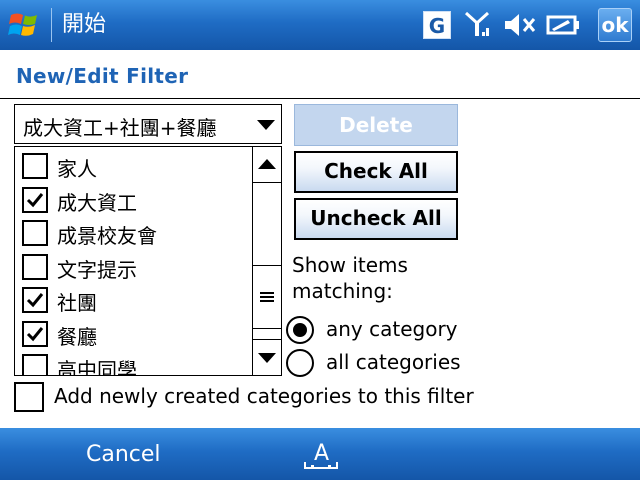 The height and width of the screenshot is (480, 640). What do you see at coordinates (376, 125) in the screenshot?
I see `delete-button: Delete` at bounding box center [376, 125].